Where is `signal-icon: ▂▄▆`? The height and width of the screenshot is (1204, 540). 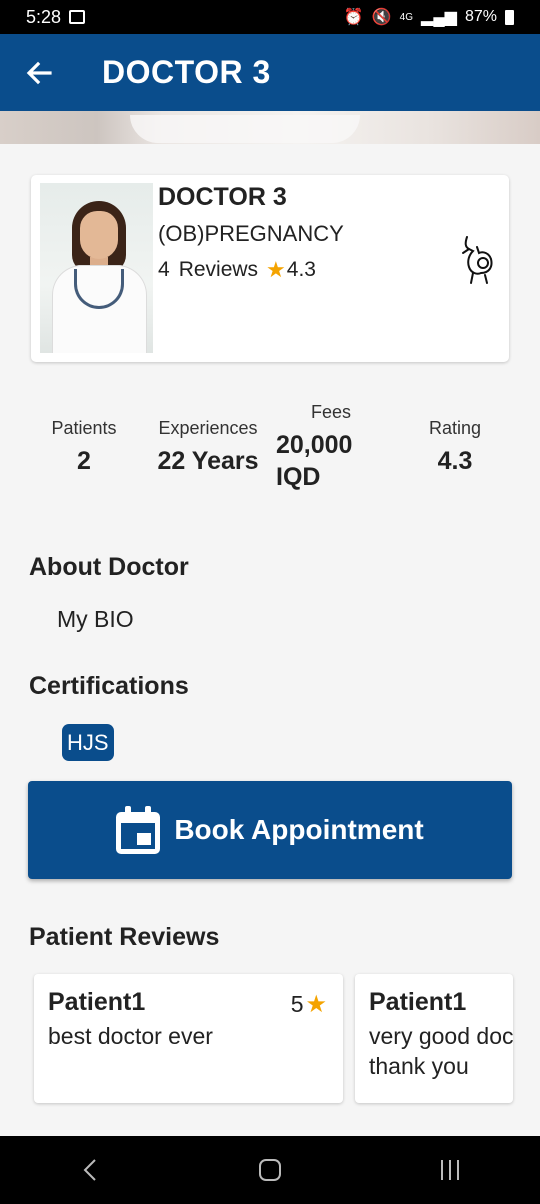 signal-icon: ▂▄▆ is located at coordinates (439, 17).